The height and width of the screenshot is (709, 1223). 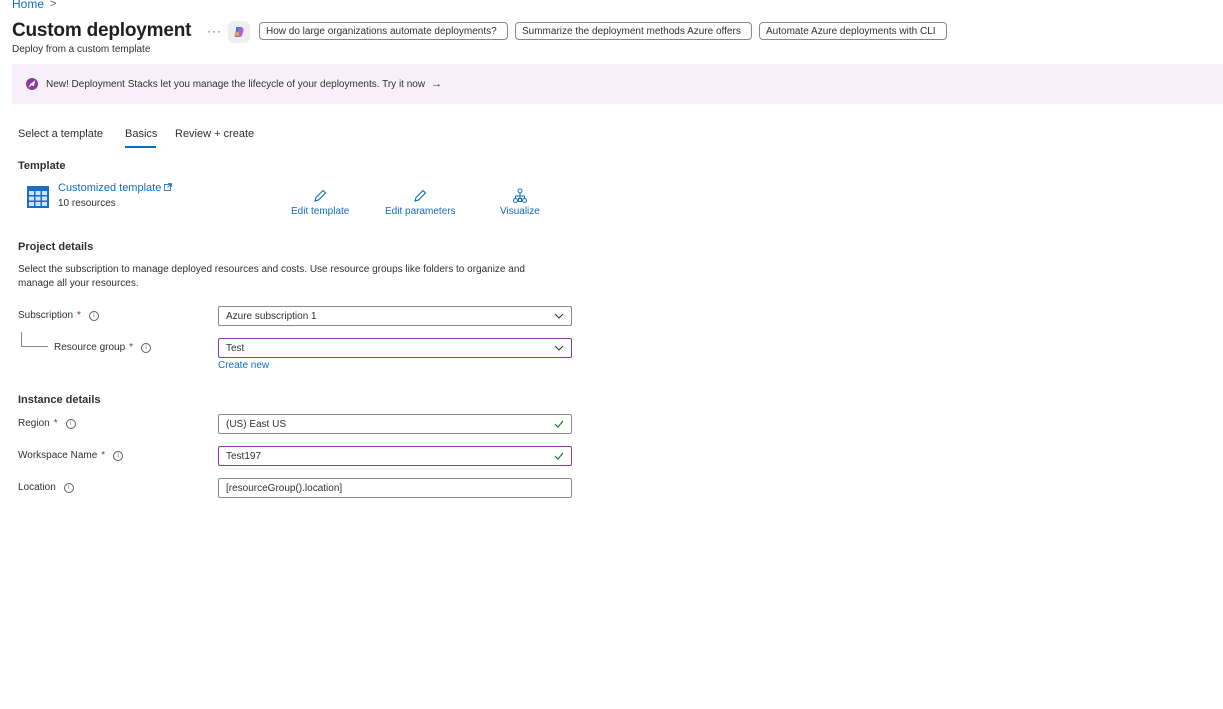 What do you see at coordinates (214, 134) in the screenshot?
I see `tab-review-create: Review + create` at bounding box center [214, 134].